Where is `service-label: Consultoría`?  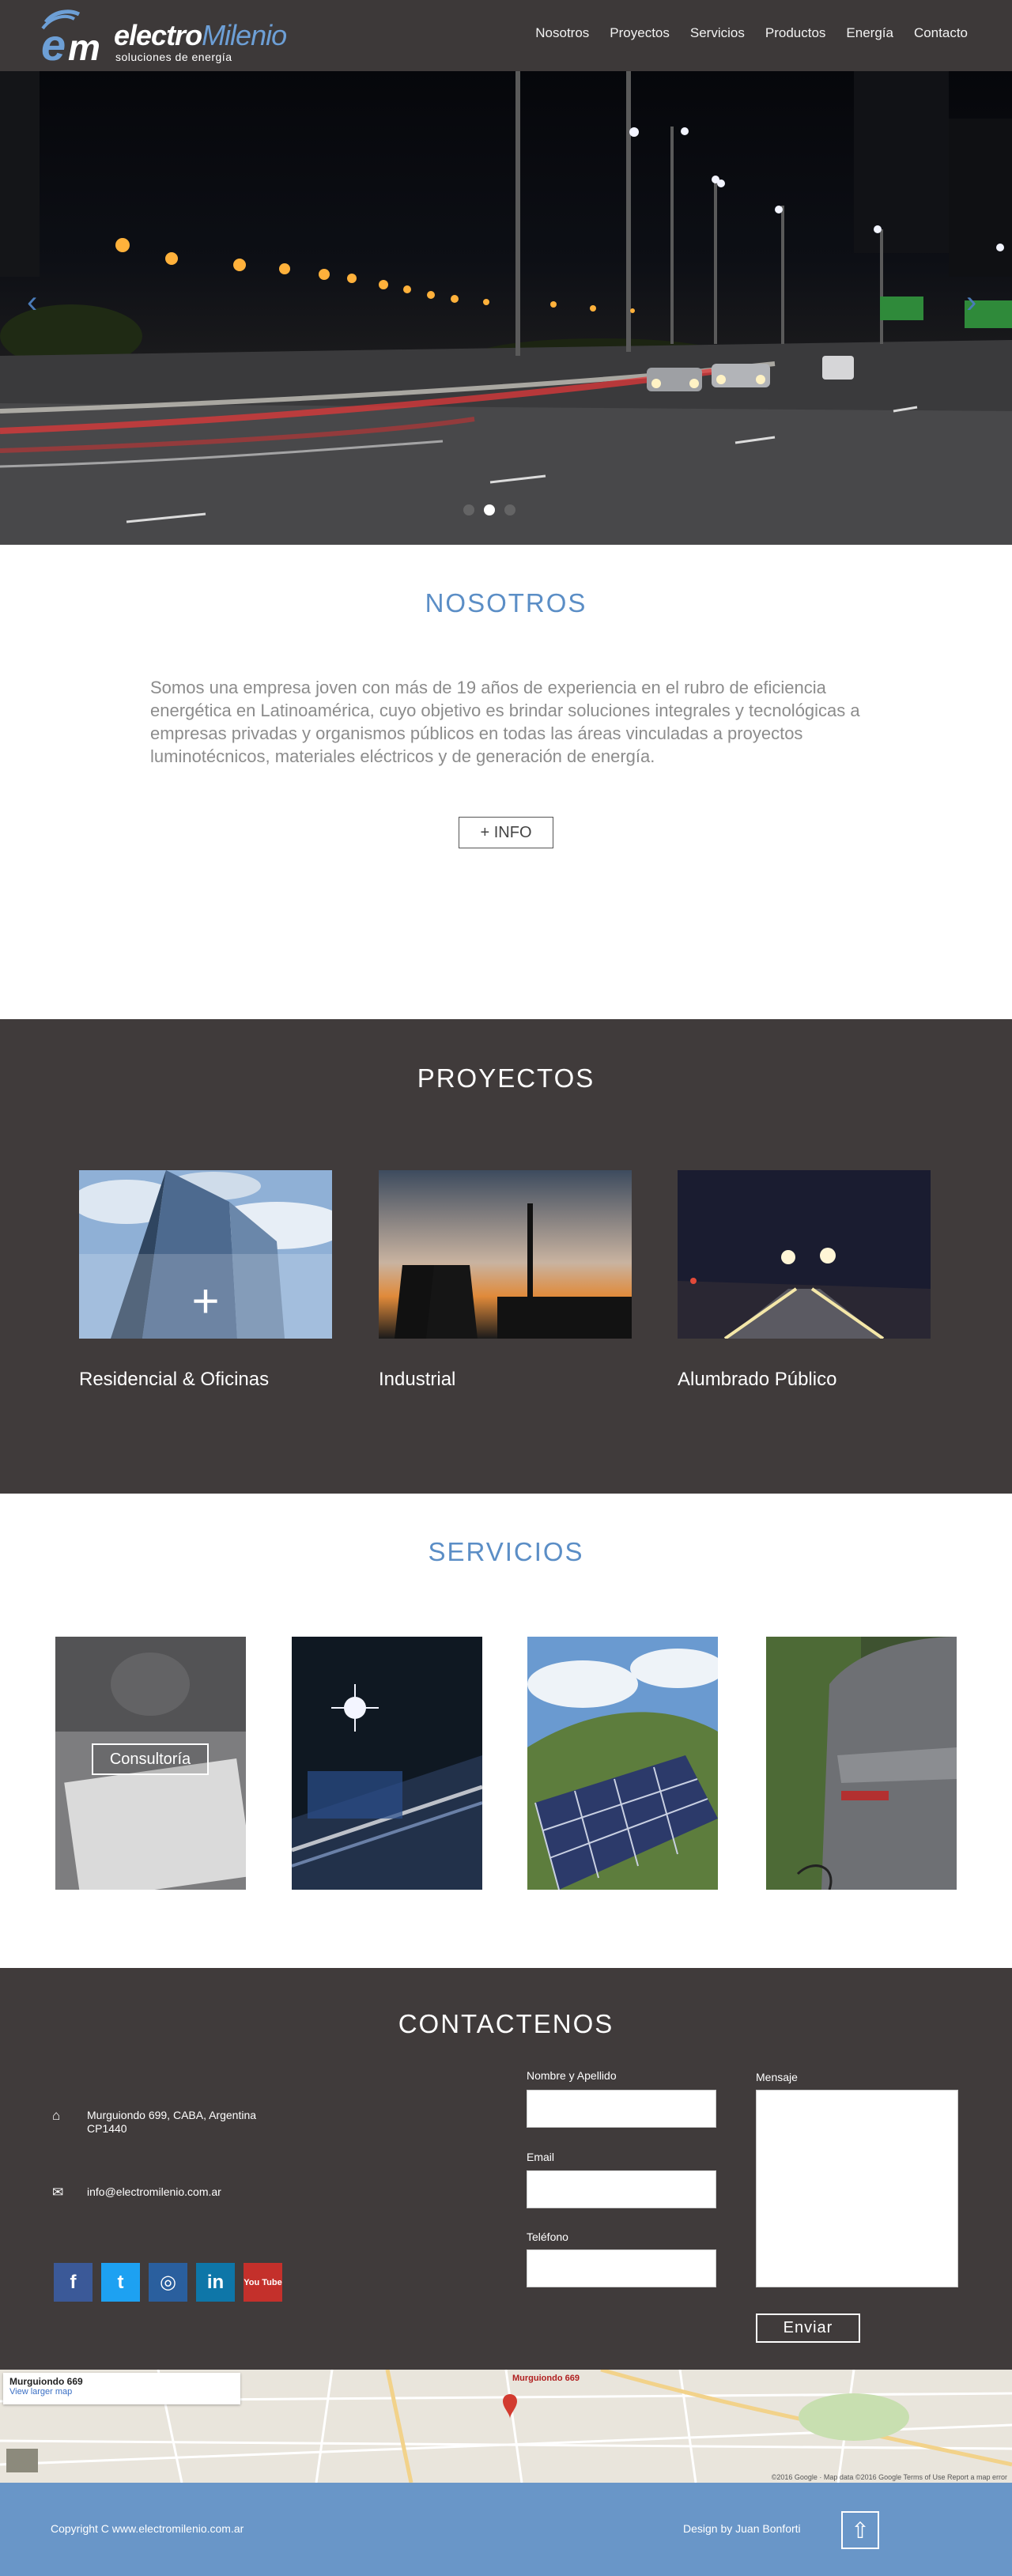
service-label: Consultoría is located at coordinates (150, 1759).